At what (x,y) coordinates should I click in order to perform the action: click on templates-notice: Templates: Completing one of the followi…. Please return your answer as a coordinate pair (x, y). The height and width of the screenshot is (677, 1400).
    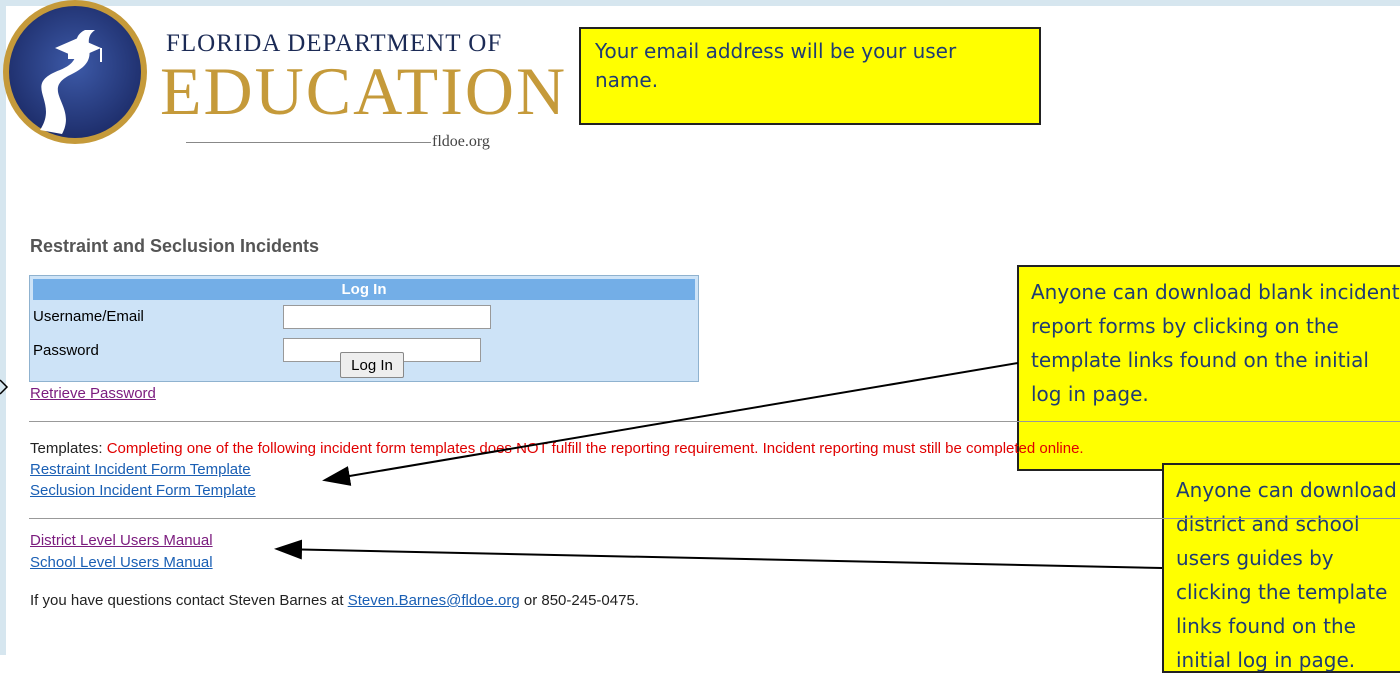
    Looking at the image, I should click on (557, 448).